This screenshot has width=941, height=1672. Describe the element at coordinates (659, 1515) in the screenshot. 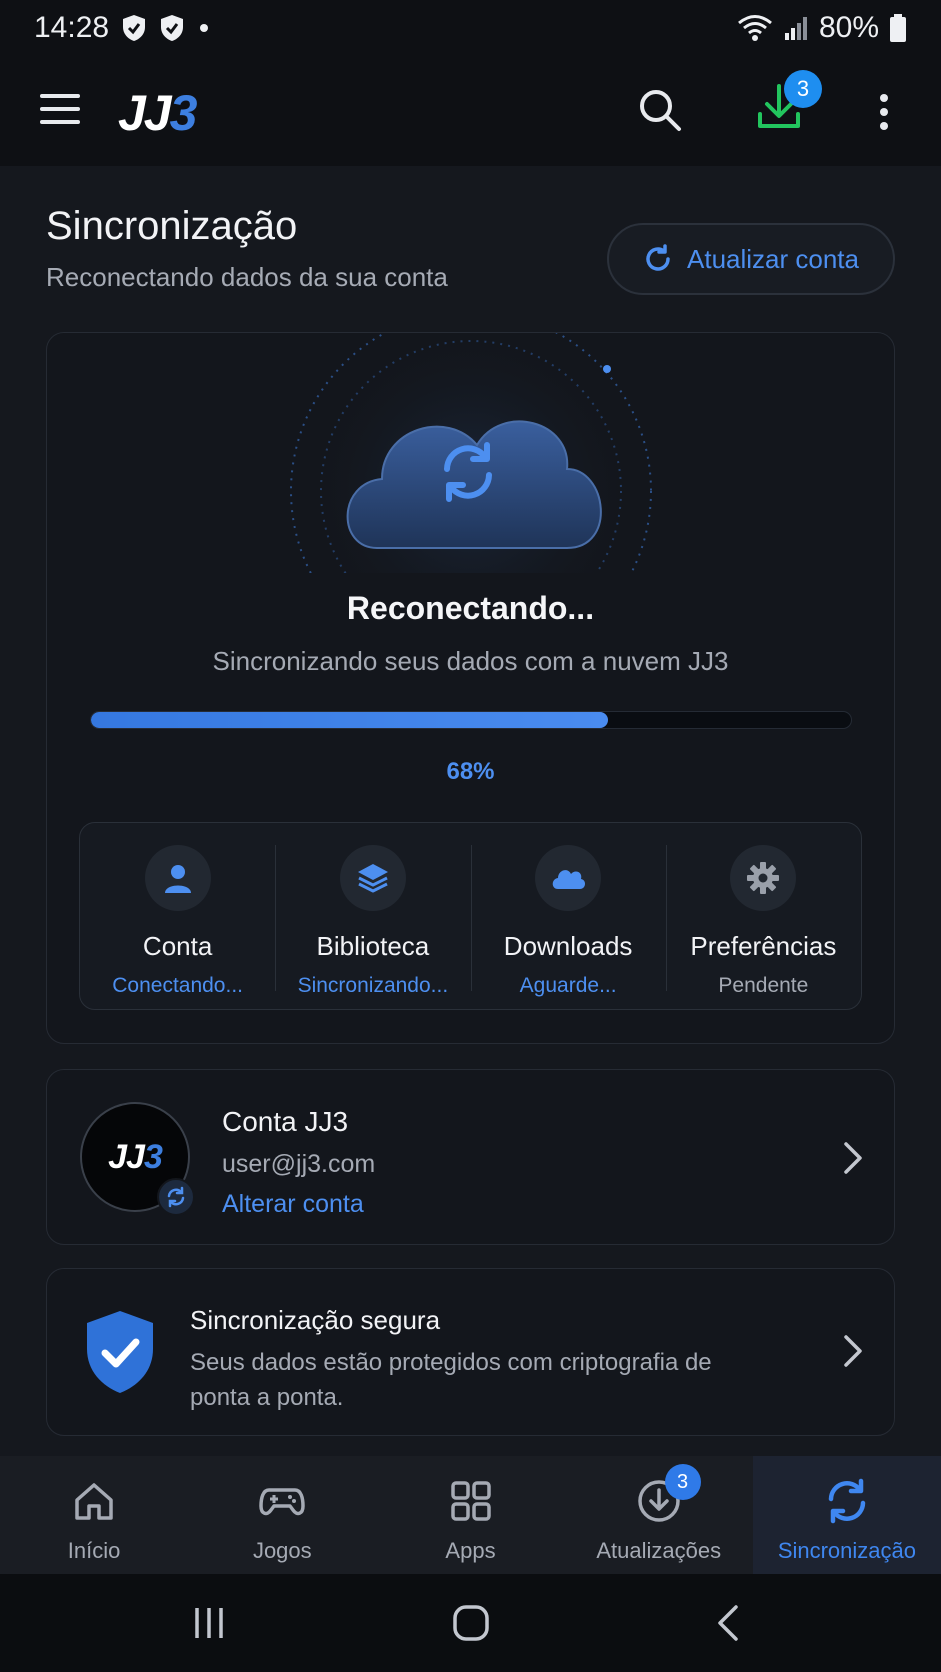

I see `nav-item-atualizacoes: 3 Atualizações` at that location.